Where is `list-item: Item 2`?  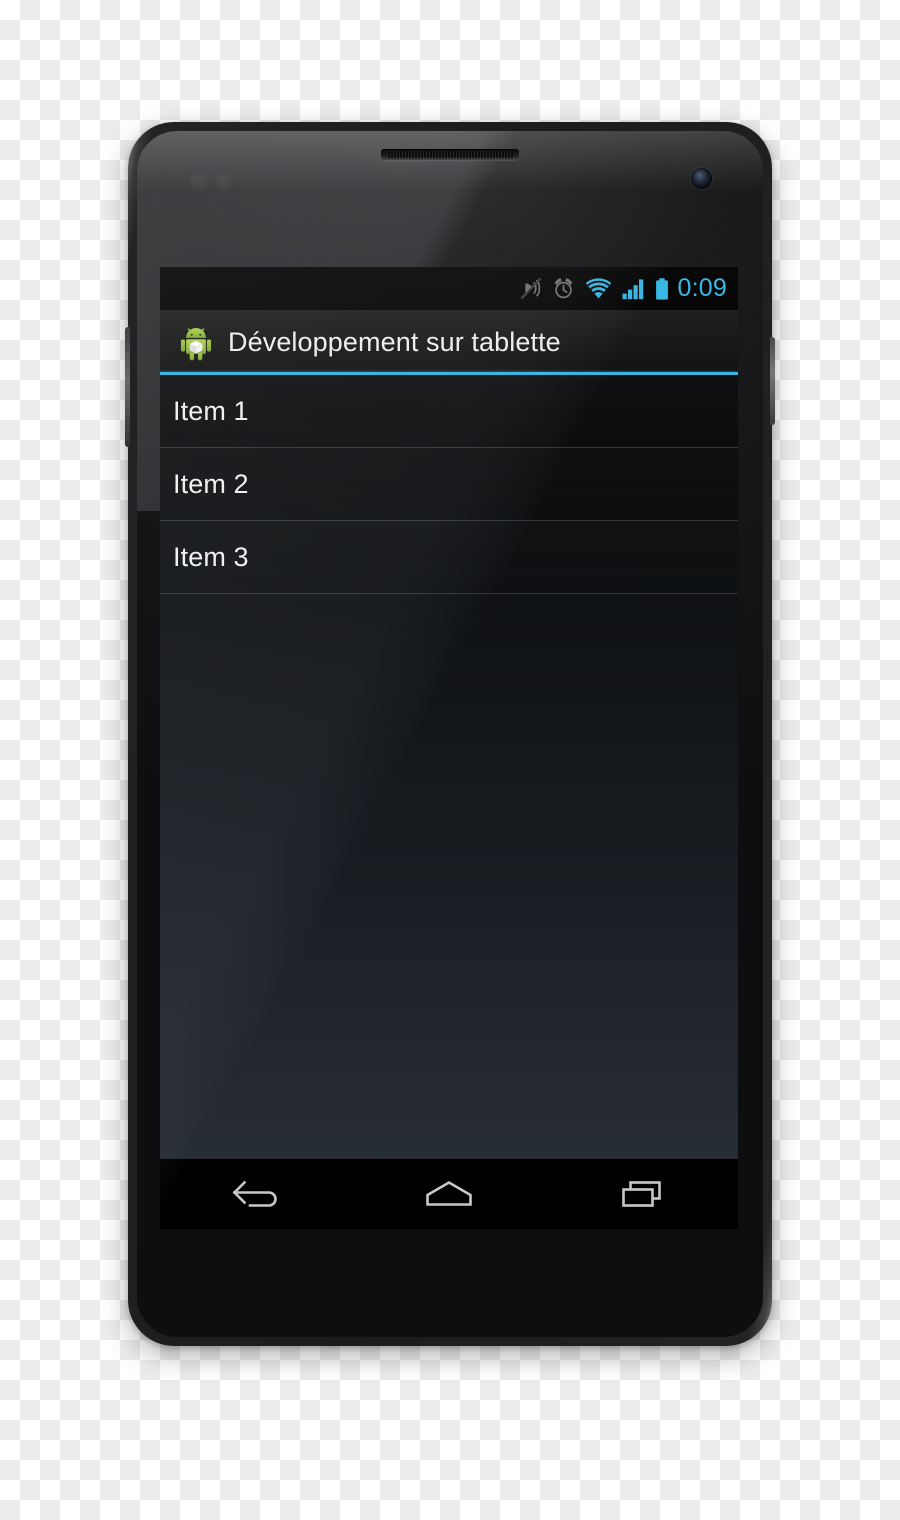
list-item: Item 2 is located at coordinates (449, 484).